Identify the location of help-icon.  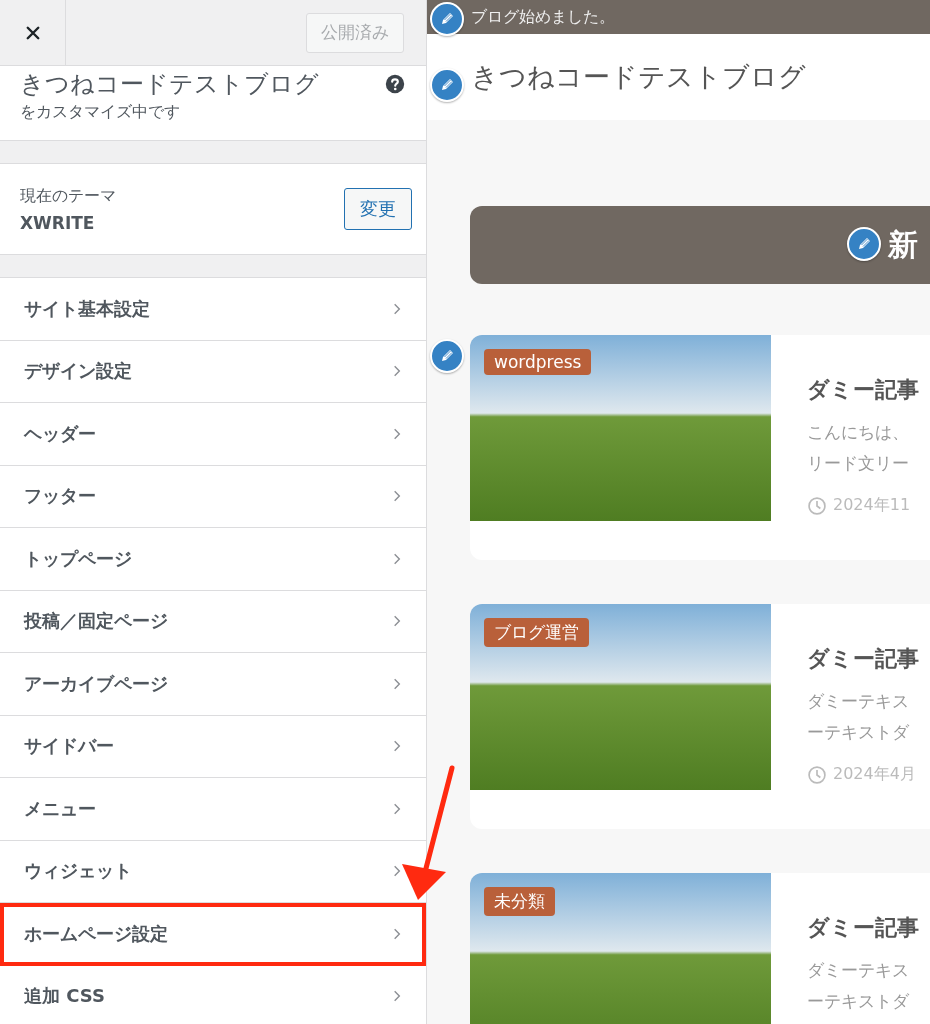
(395, 84).